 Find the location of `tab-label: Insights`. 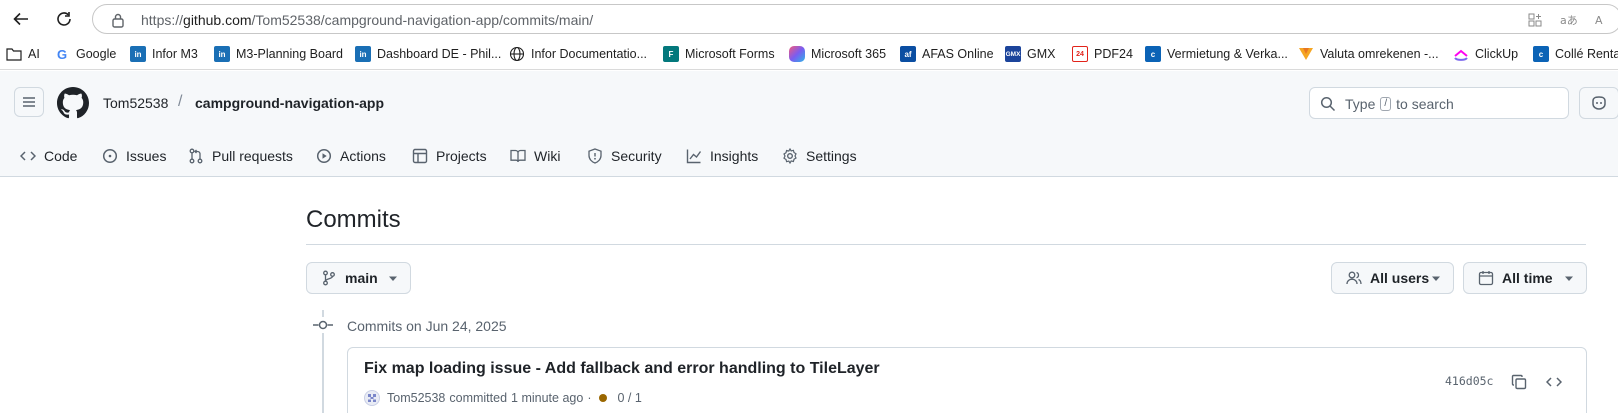

tab-label: Insights is located at coordinates (734, 156).